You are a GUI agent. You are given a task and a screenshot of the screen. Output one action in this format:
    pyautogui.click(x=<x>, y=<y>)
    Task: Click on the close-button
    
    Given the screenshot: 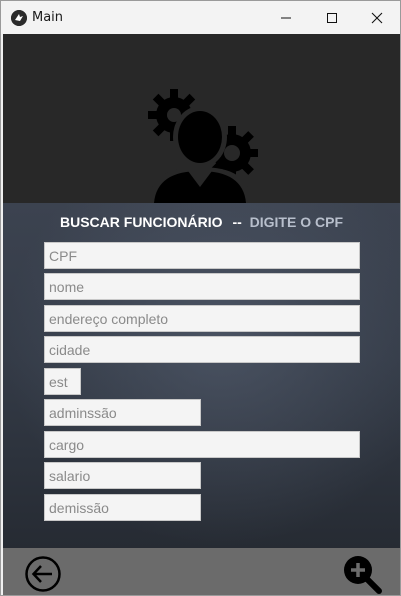 What is the action you would take?
    pyautogui.click(x=377, y=17)
    